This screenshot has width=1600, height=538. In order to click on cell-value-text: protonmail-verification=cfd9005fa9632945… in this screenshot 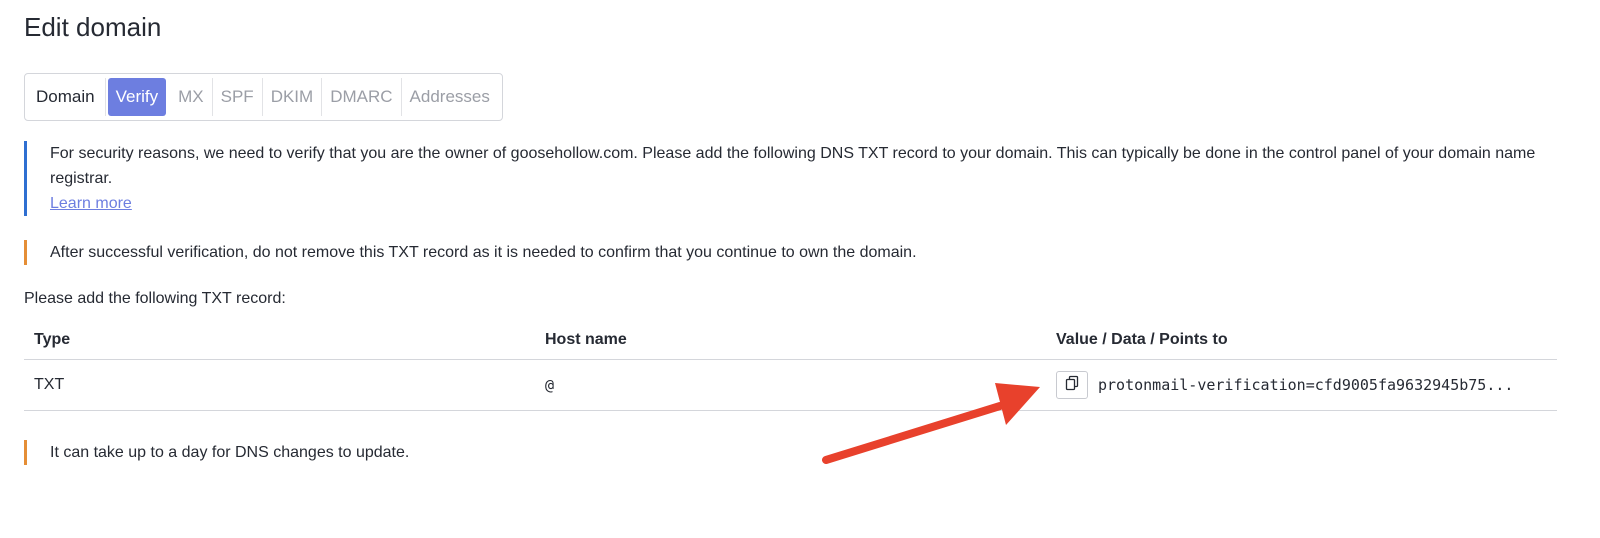, I will do `click(1306, 385)`.